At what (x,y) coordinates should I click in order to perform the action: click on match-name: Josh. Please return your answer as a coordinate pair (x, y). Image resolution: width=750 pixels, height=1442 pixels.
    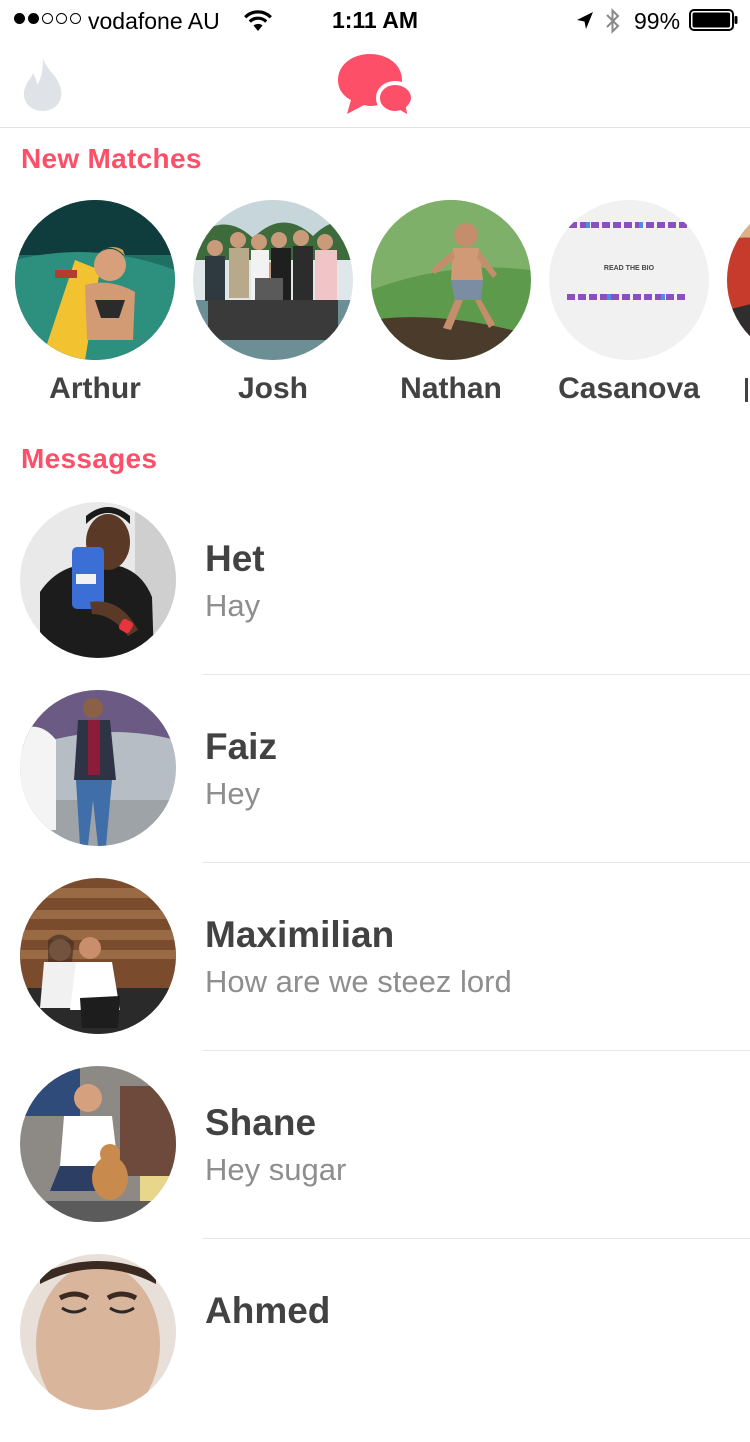
    Looking at the image, I should click on (273, 388).